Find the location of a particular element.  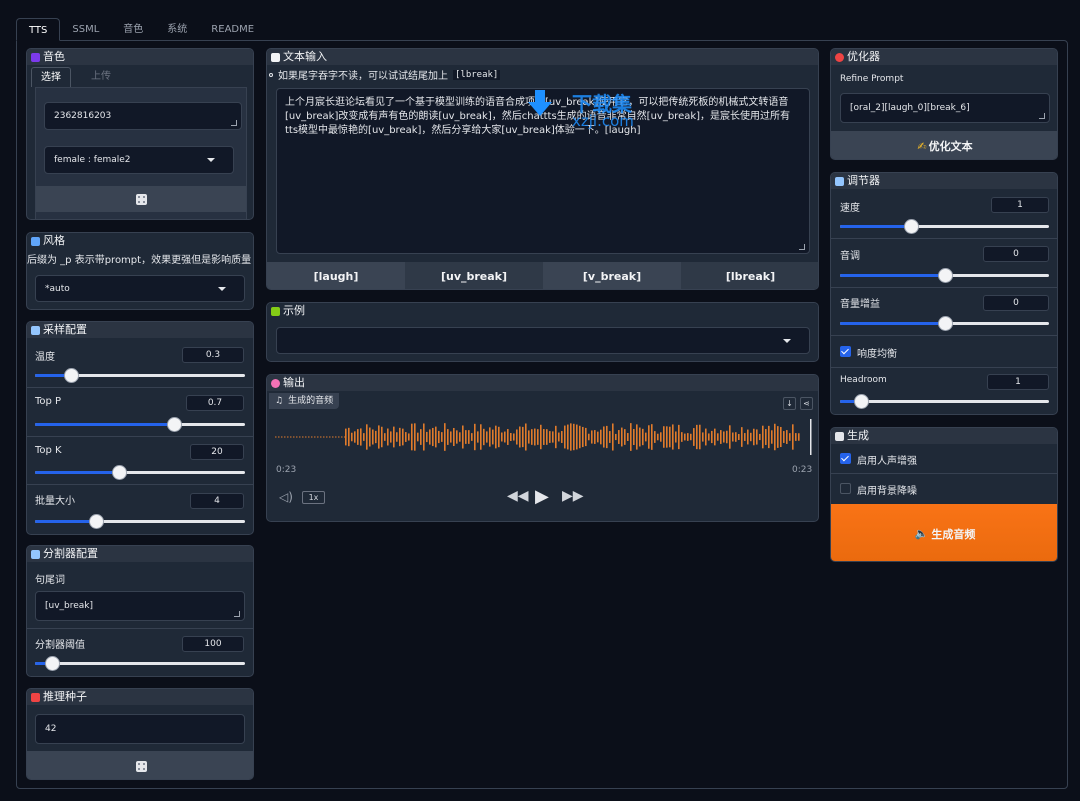

temperature-slider is located at coordinates (140, 375).